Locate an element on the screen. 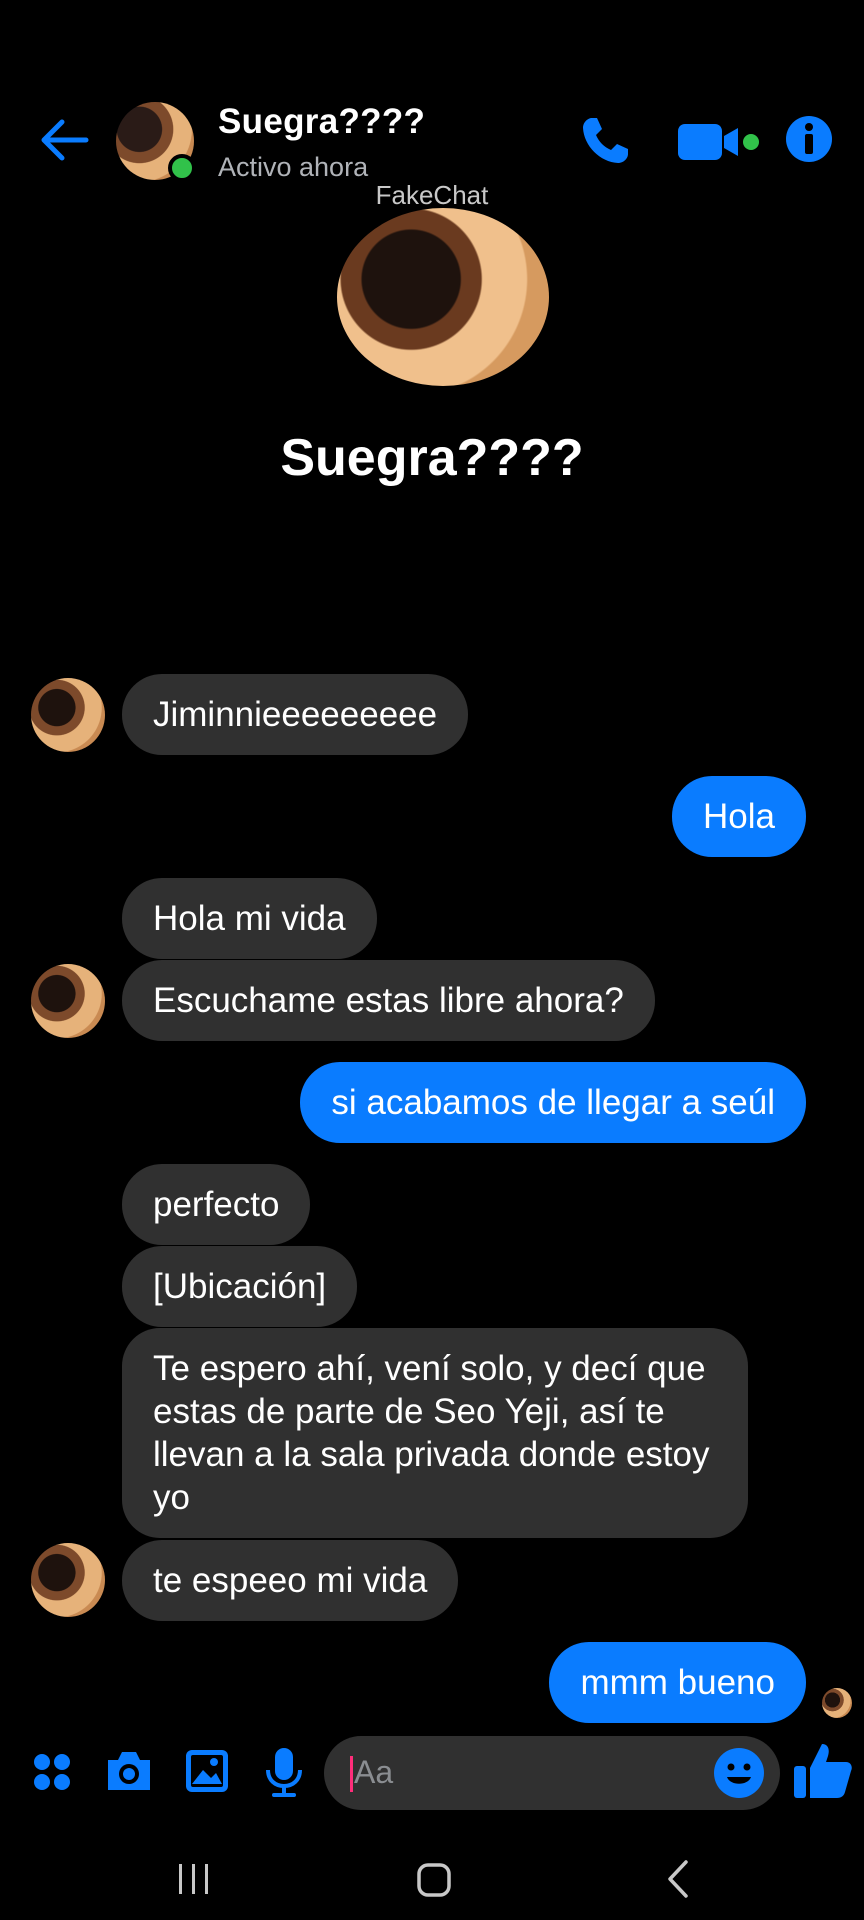 The image size is (864, 1920). contact-name: Suegra???? is located at coordinates (321, 122).